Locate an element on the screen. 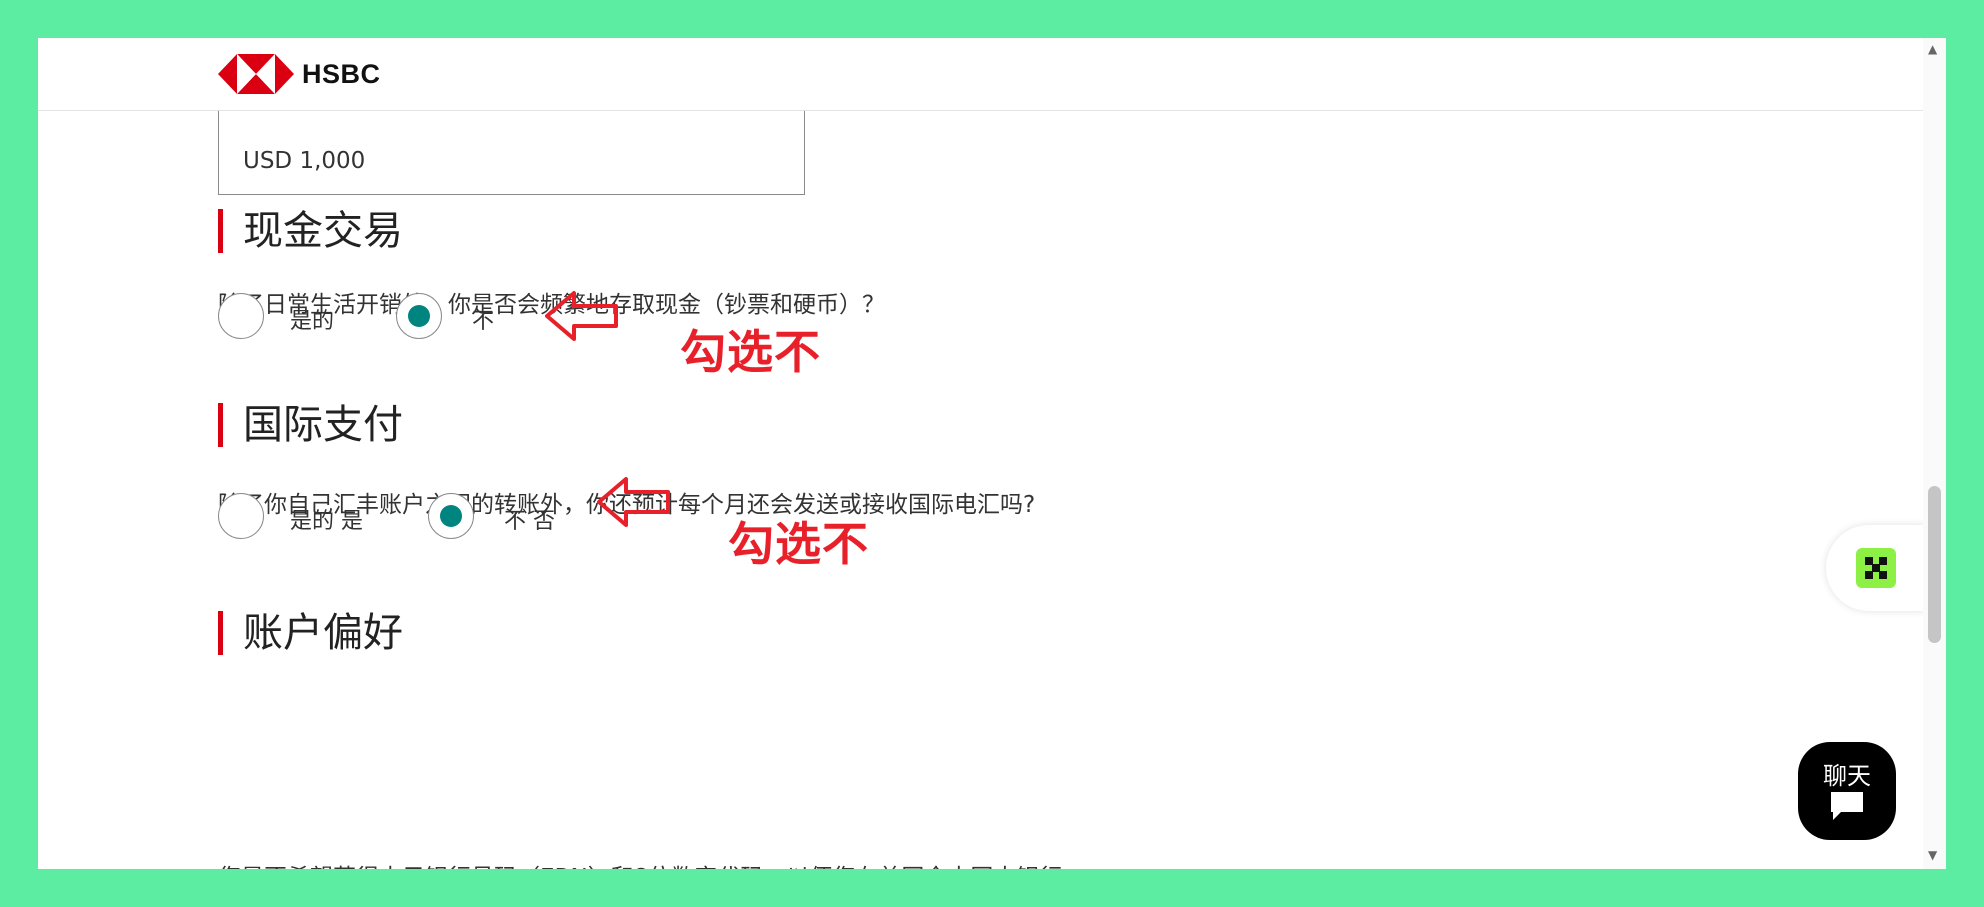 Image resolution: width=1984 pixels, height=907 pixels. hsbc-logo: HSBC is located at coordinates (299, 74).